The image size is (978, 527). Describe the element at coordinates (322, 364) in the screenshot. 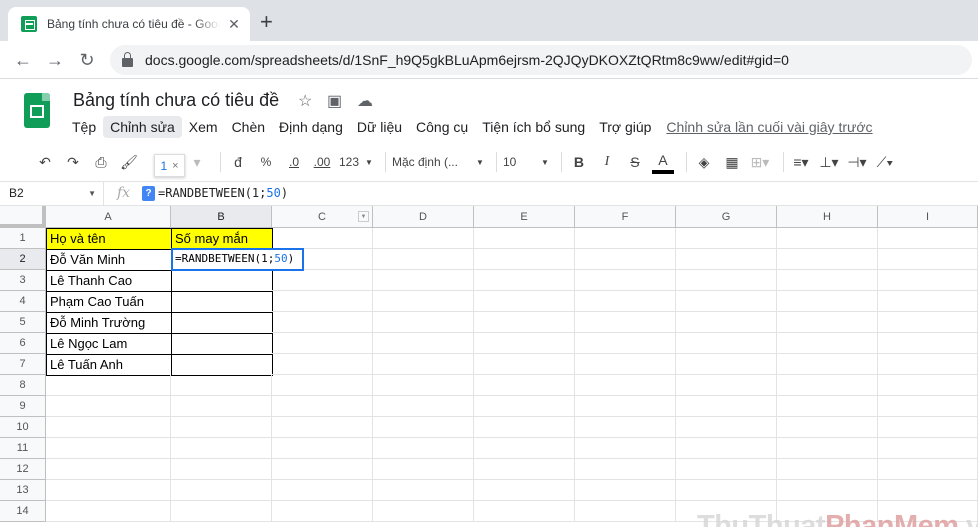

I see `cell-c7` at that location.